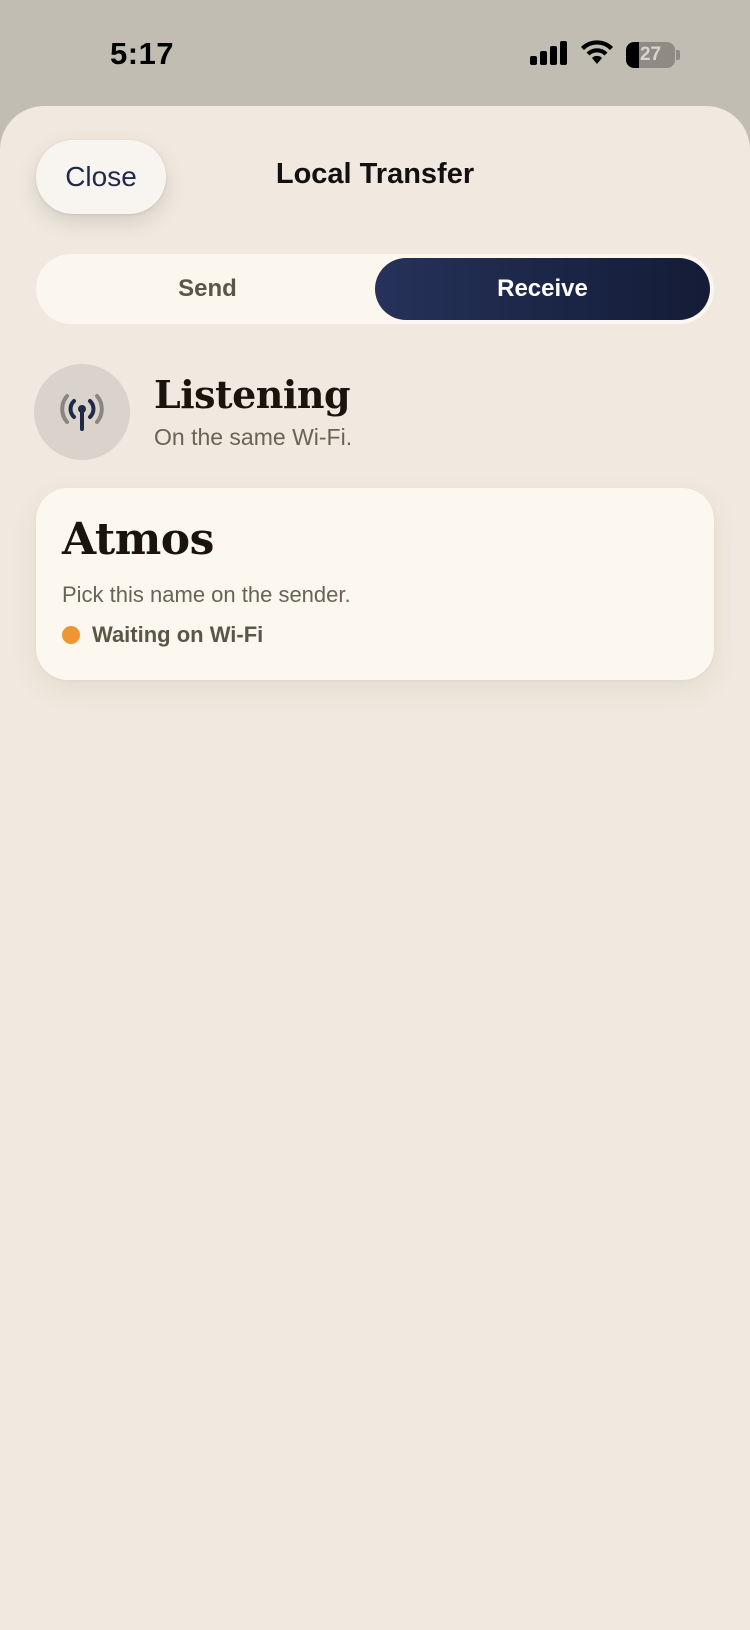 This screenshot has height=1630, width=750. I want to click on send-receive-segmented-control: Send Receive, so click(375, 289).